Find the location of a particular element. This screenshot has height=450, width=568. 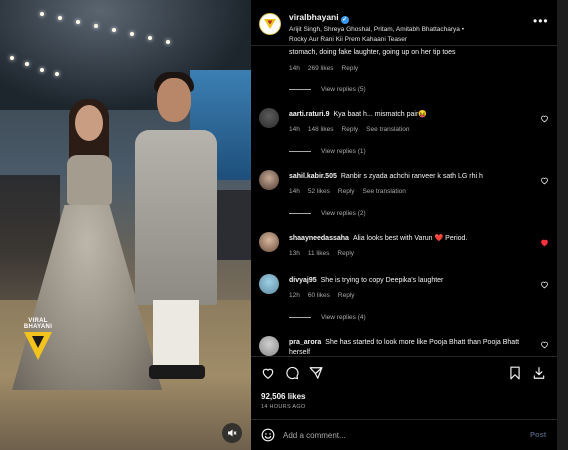

speaker-muted-icon is located at coordinates (232, 433).